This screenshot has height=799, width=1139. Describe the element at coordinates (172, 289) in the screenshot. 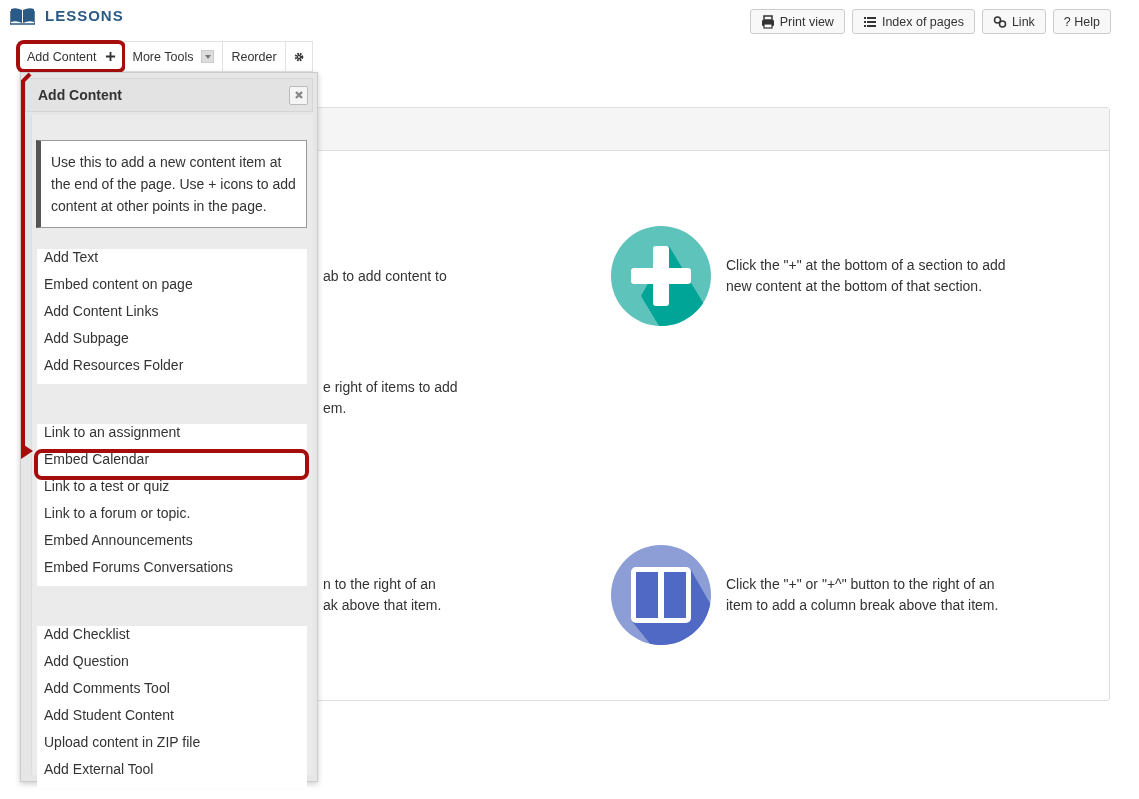

I see `menu-item: Embed content on page` at that location.